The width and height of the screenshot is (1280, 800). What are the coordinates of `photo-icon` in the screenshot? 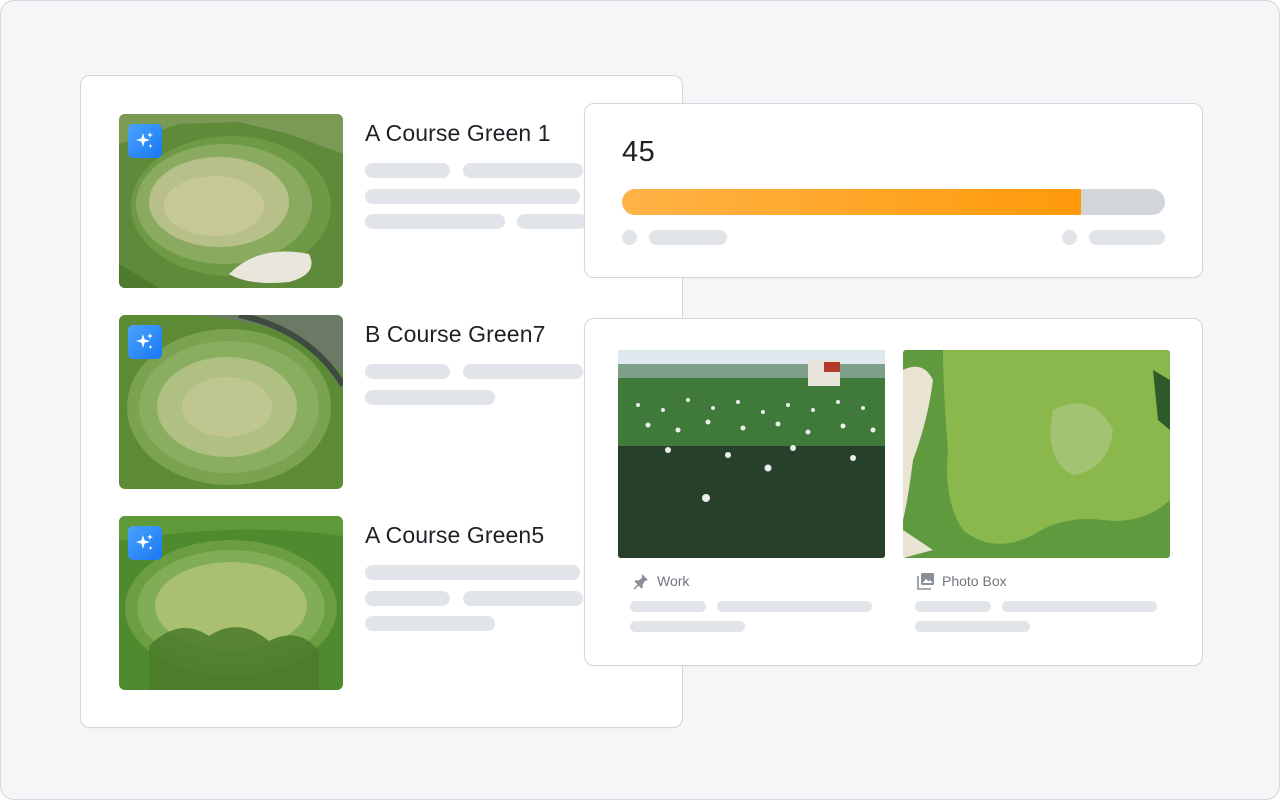 It's located at (926, 581).